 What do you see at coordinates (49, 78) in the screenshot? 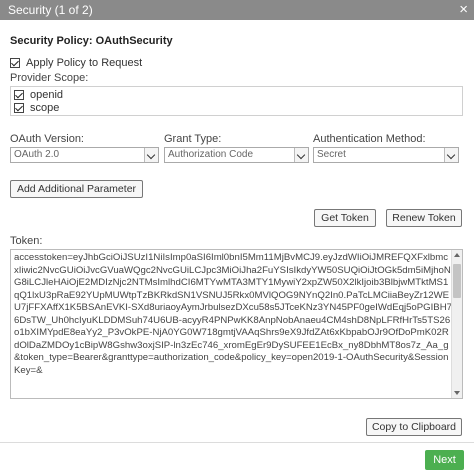
I see `provider-scope-label: Provider Scope:` at bounding box center [49, 78].